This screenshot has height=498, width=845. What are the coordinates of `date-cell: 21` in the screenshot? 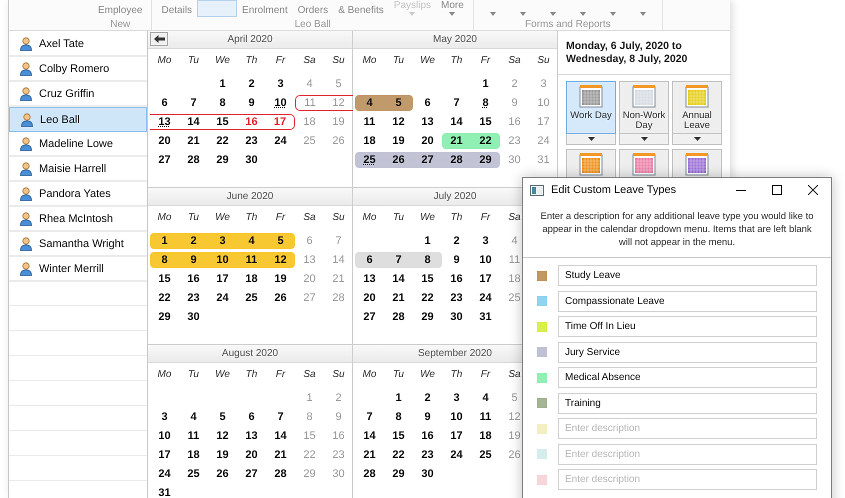 It's located at (456, 140).